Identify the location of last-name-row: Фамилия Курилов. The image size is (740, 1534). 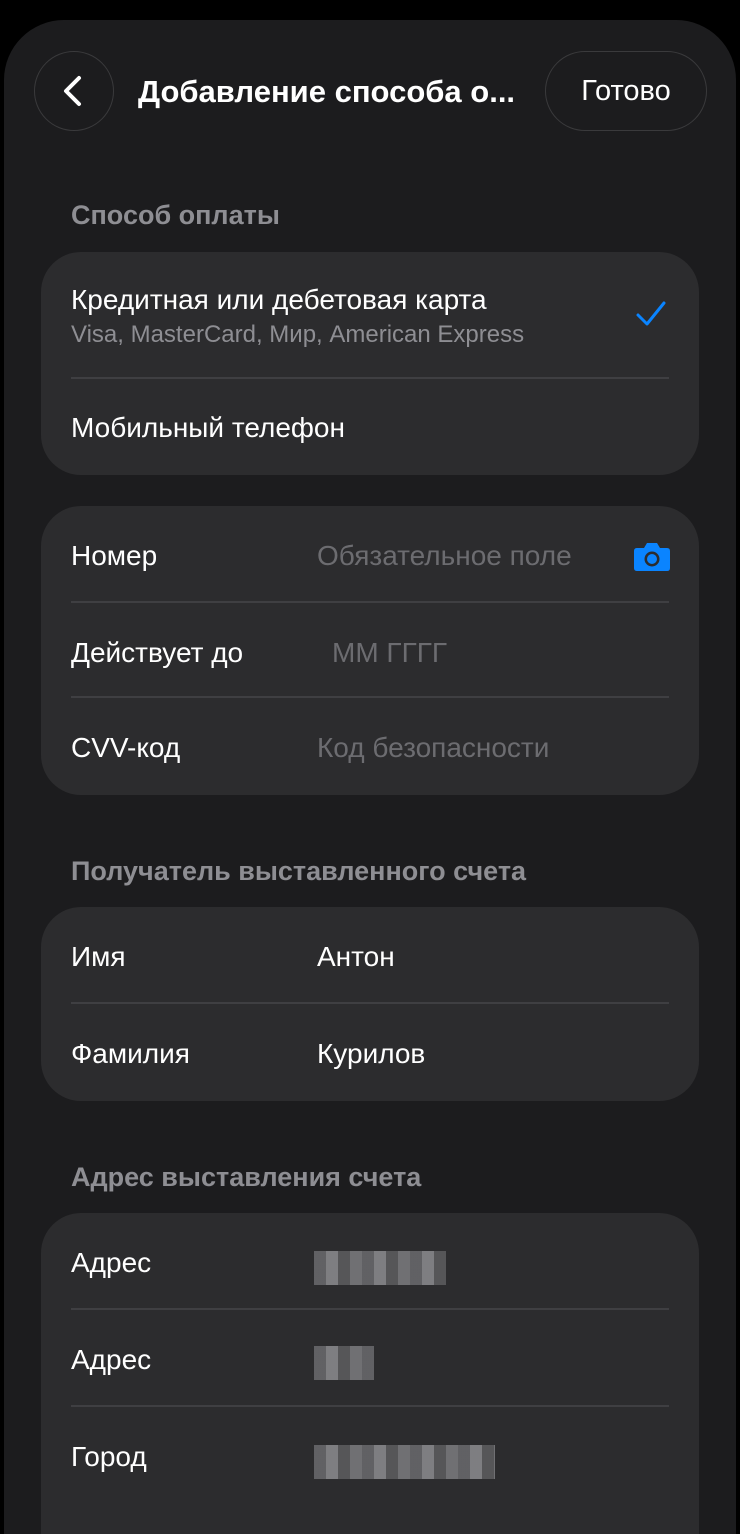
(370, 1052).